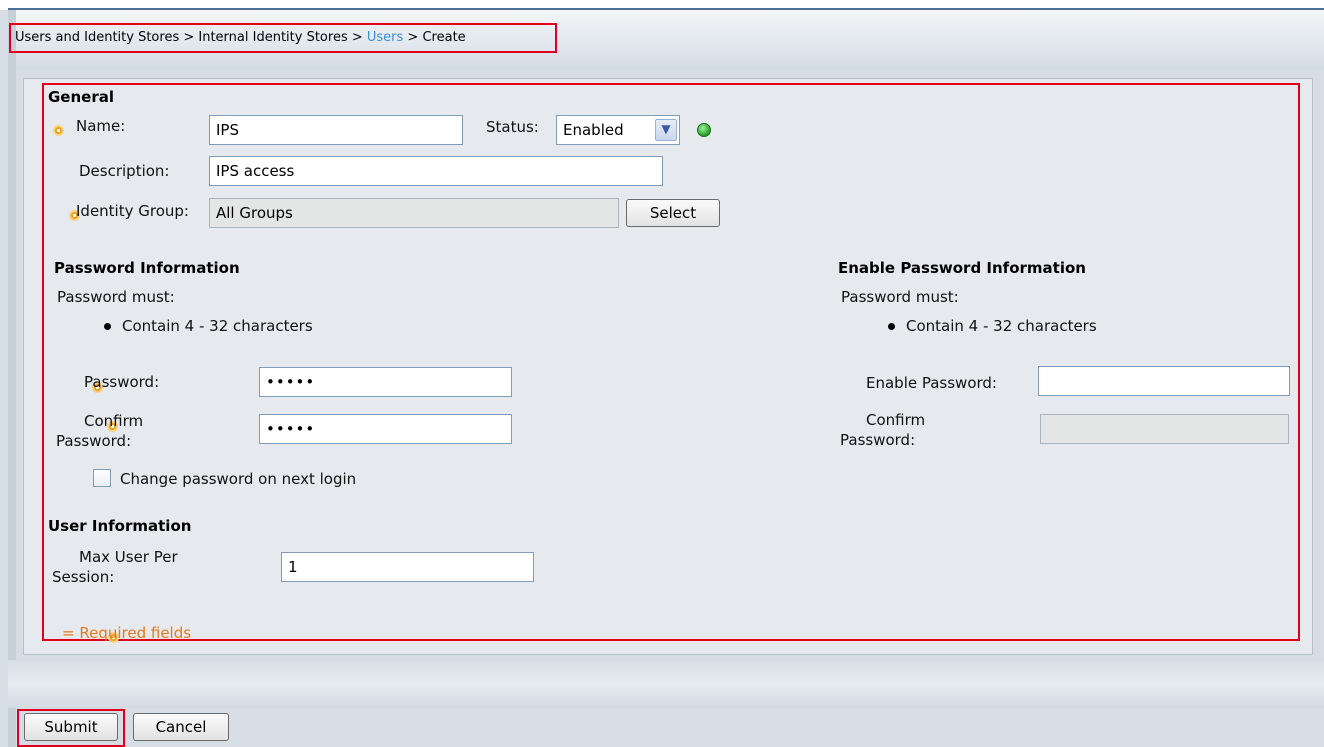 Image resolution: width=1324 pixels, height=747 pixels. I want to click on description-input: IPS access, so click(436, 171).